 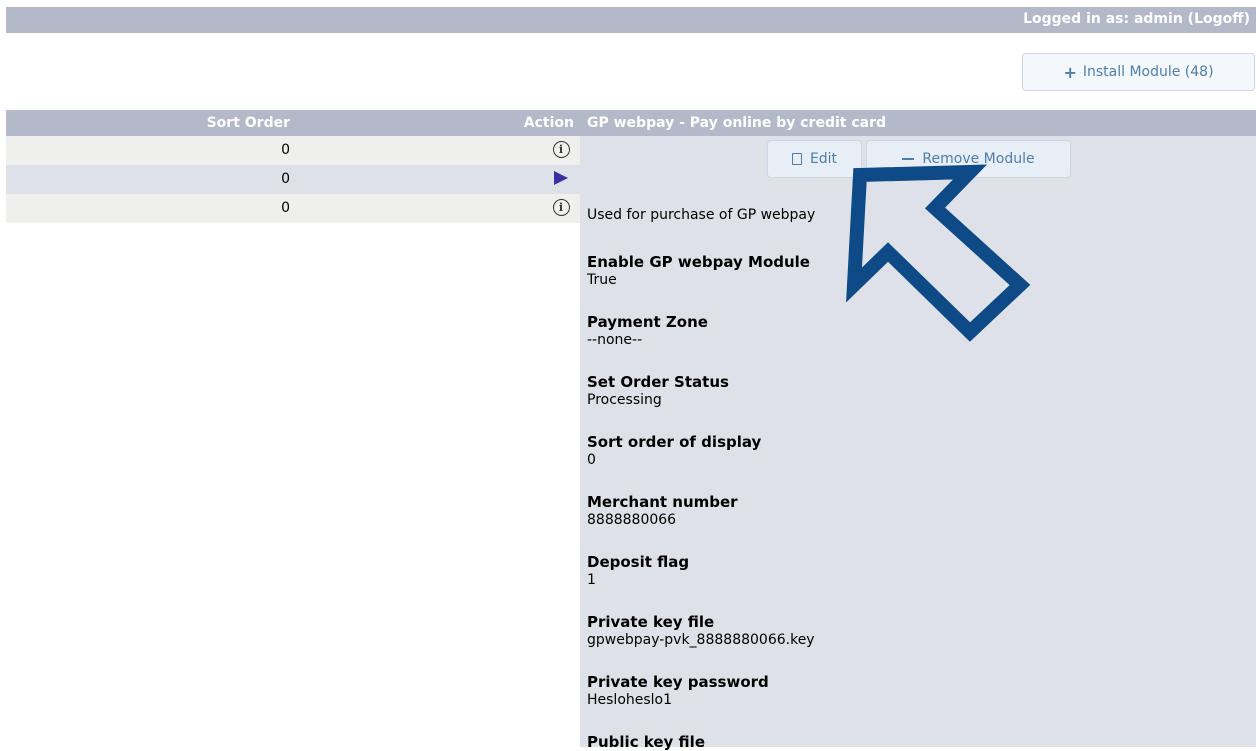 What do you see at coordinates (1148, 72) in the screenshot?
I see `install-module-label: Install Module (48)` at bounding box center [1148, 72].